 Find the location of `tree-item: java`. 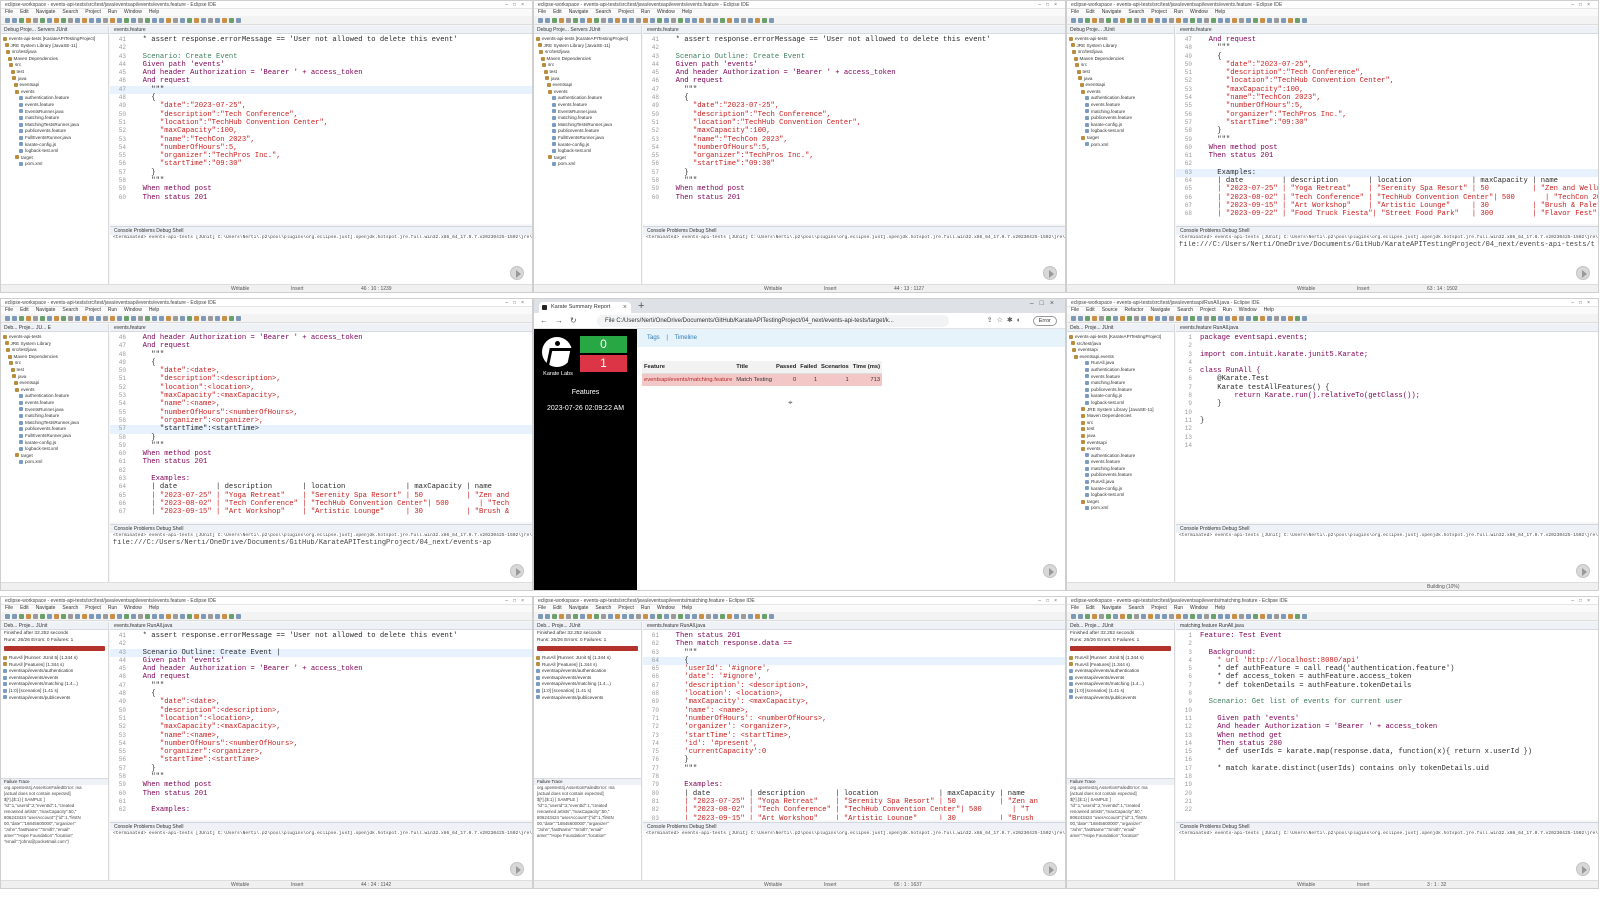

tree-item: java is located at coordinates (55, 377).